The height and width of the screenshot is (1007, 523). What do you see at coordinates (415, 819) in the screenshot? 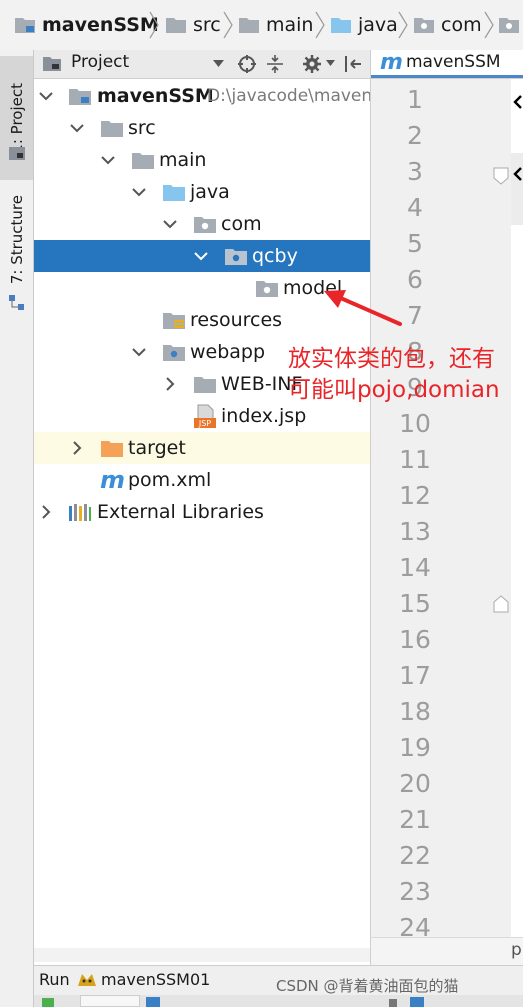
I see `line-number: 21` at bounding box center [415, 819].